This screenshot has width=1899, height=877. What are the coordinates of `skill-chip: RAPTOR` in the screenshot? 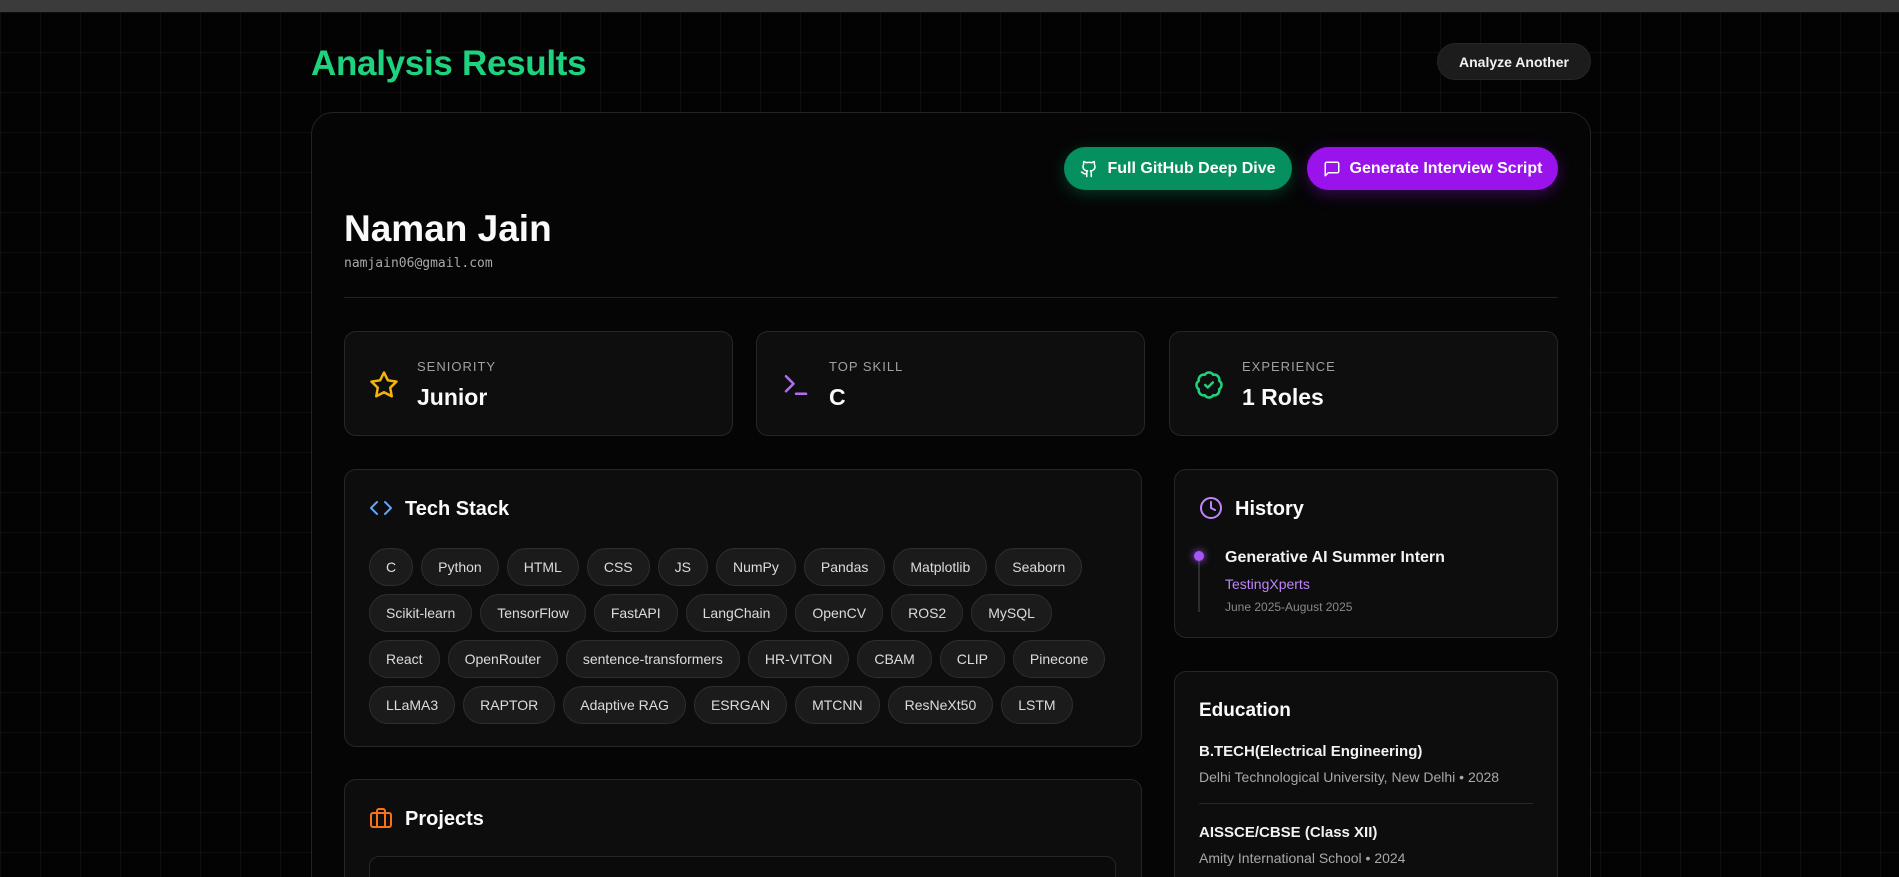 It's located at (509, 705).